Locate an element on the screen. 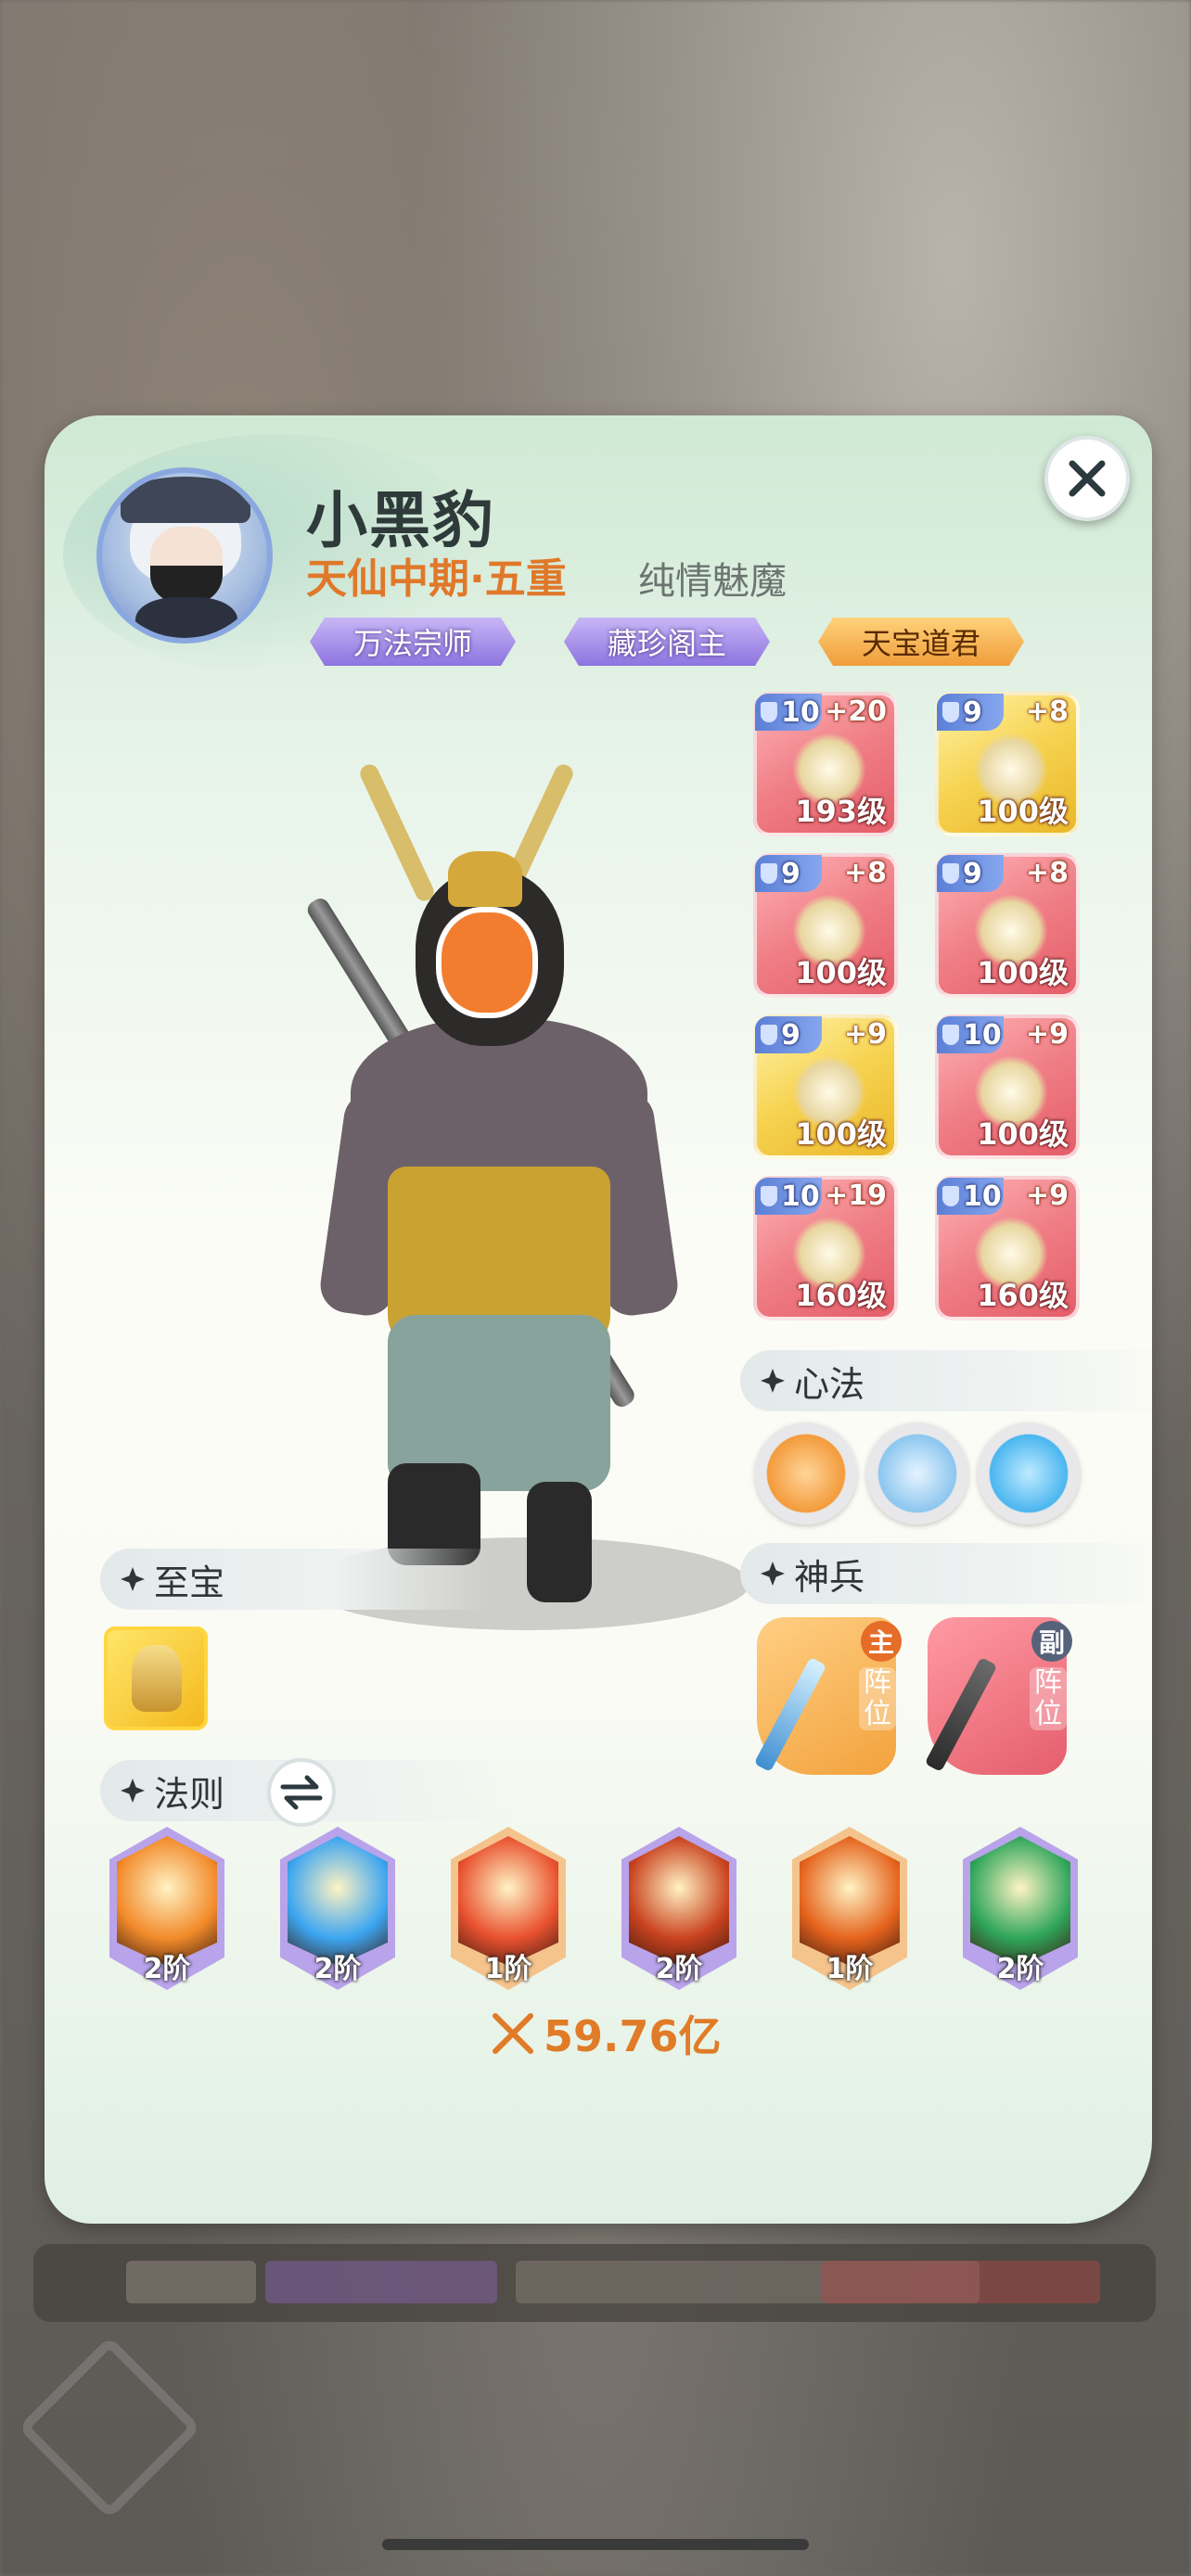  badge-3: 天宝道君 is located at coordinates (921, 642).